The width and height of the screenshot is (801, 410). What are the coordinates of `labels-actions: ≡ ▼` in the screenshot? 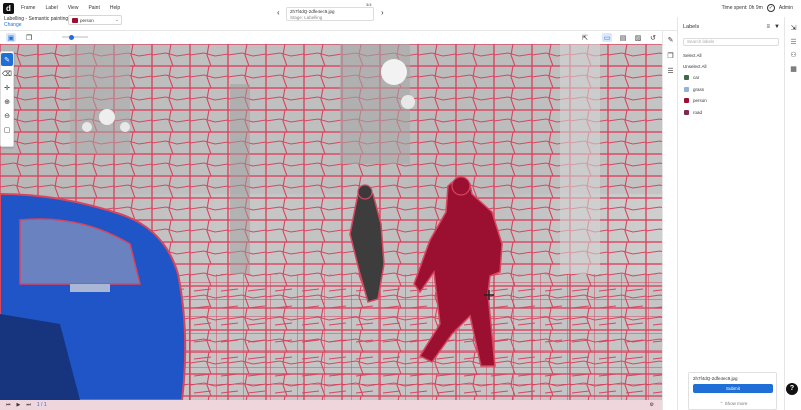 It's located at (773, 27).